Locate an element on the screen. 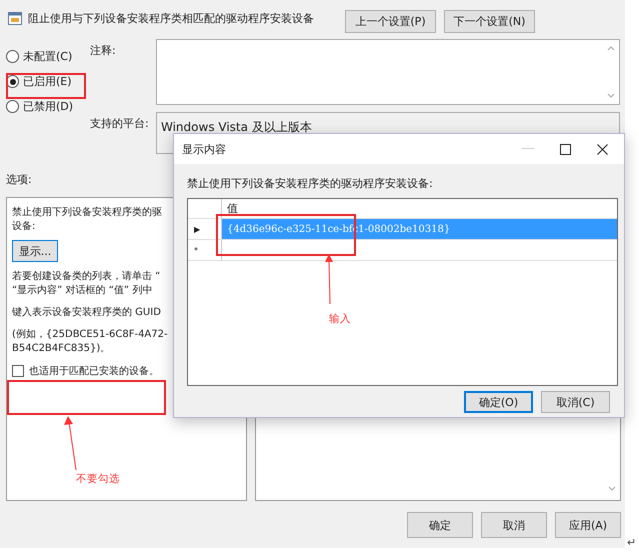 Image resolution: width=639 pixels, height=553 pixels. dialog-prompt: 禁止使用下列设备安装程序类的驱动程序安装设备: is located at coordinates (310, 183).